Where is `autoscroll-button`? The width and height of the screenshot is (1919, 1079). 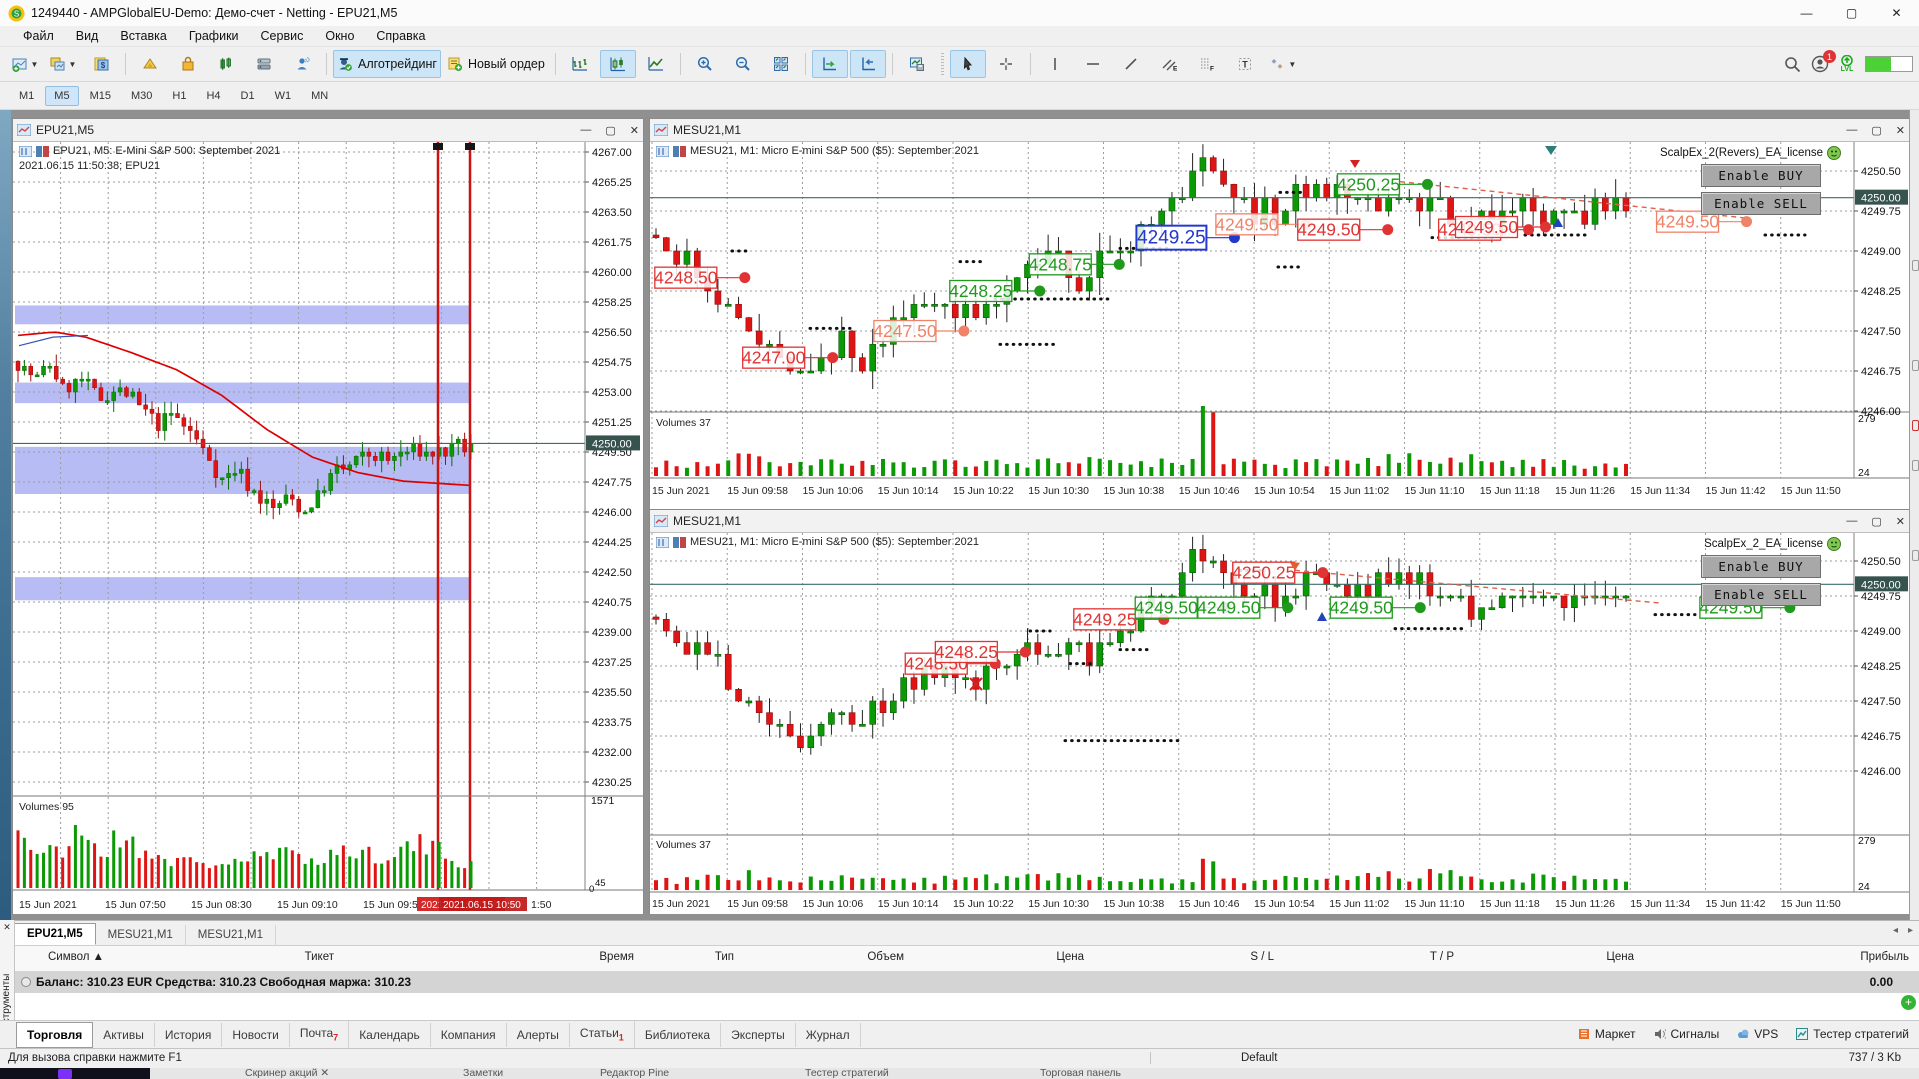 autoscroll-button is located at coordinates (829, 64).